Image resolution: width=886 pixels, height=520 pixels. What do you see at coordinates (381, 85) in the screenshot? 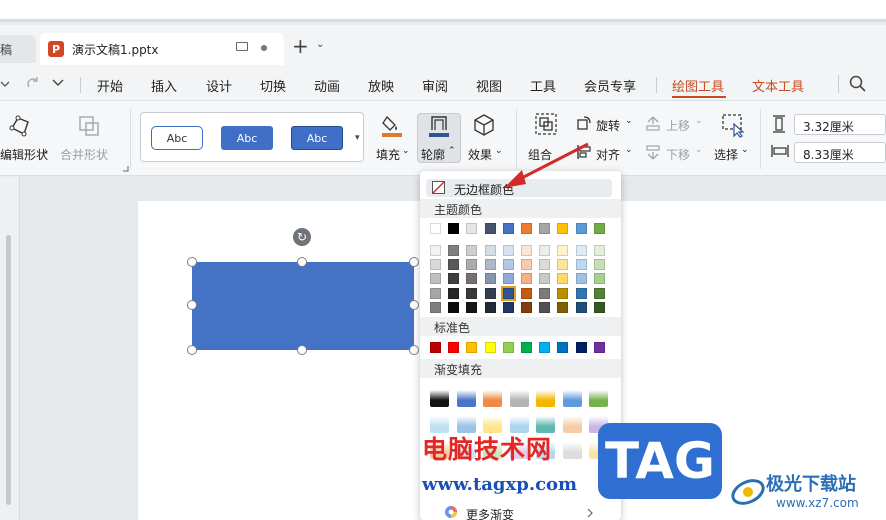
I see `menu-slideshow: 放映` at bounding box center [381, 85].